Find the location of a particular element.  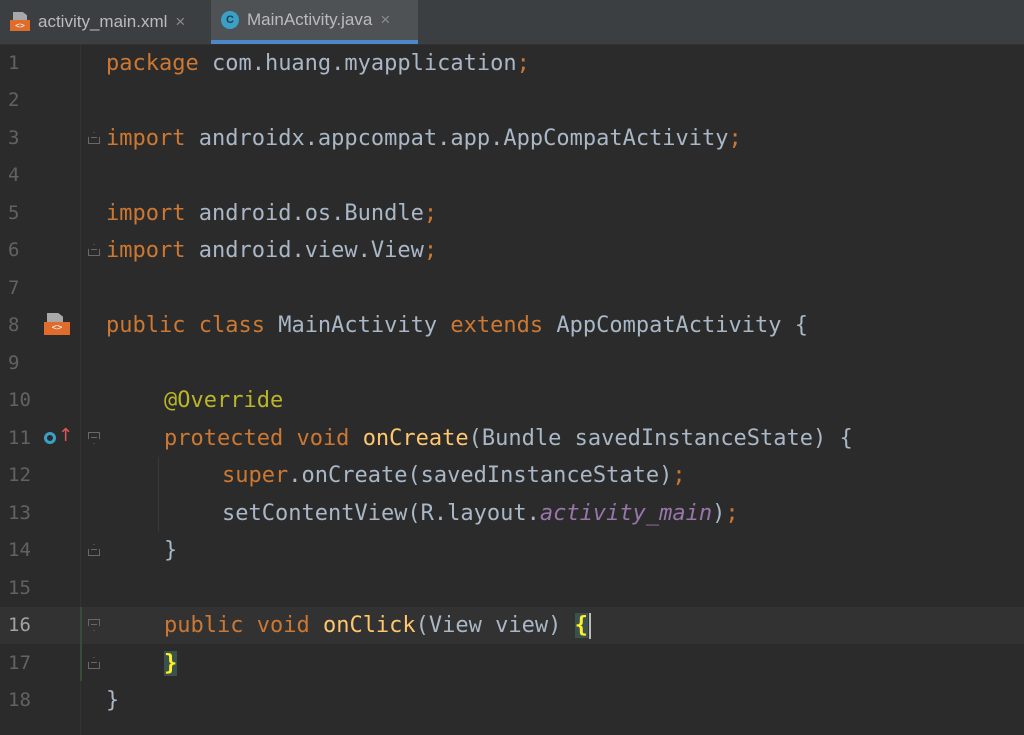

line-number: 12 is located at coordinates (19, 475).